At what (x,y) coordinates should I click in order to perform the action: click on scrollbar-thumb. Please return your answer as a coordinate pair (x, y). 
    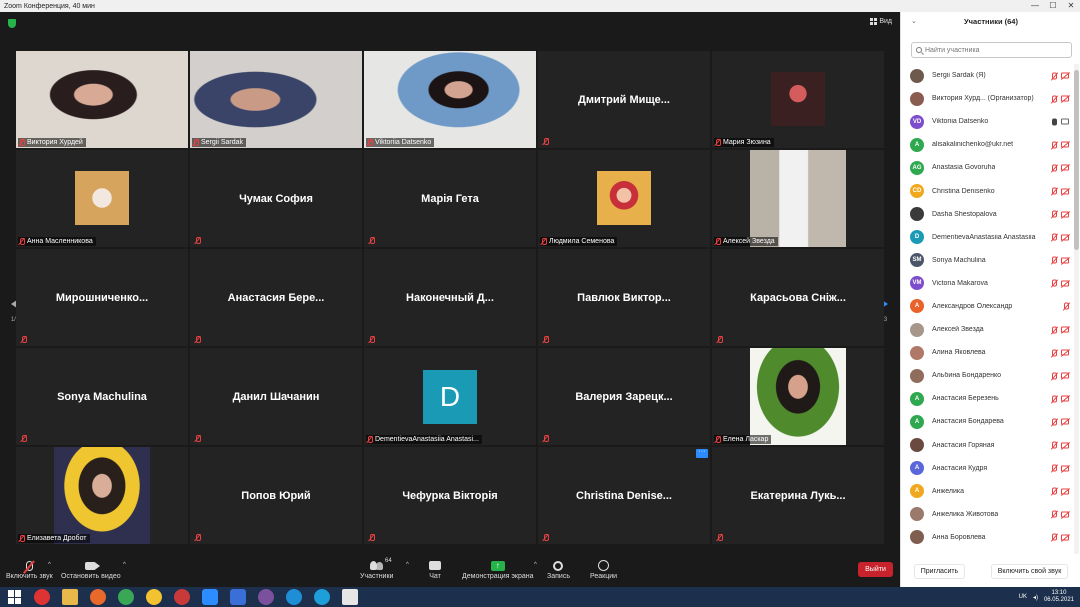
    Looking at the image, I should click on (1076, 160).